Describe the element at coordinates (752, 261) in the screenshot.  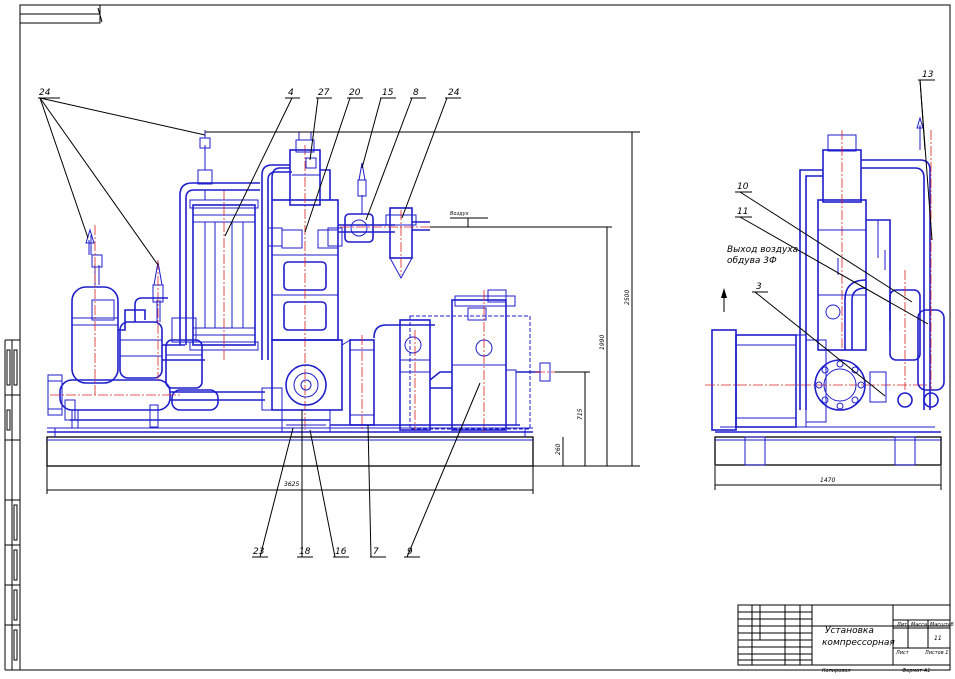
I see `side-note-line2: обдува 3Ф` at that location.